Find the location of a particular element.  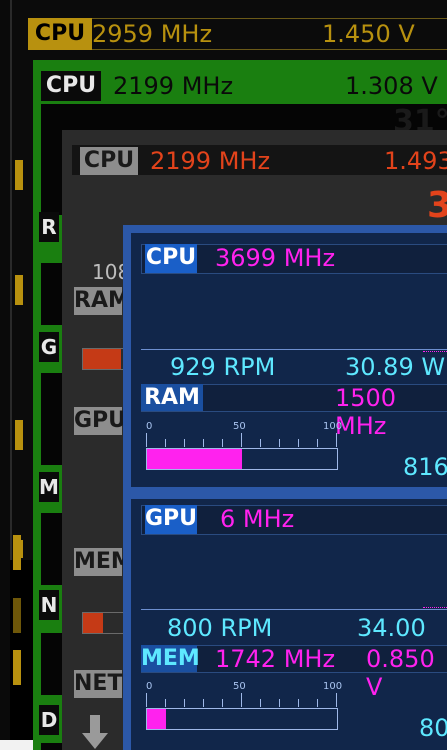

gold-cpu-clock: 2959 MHz is located at coordinates (152, 34).